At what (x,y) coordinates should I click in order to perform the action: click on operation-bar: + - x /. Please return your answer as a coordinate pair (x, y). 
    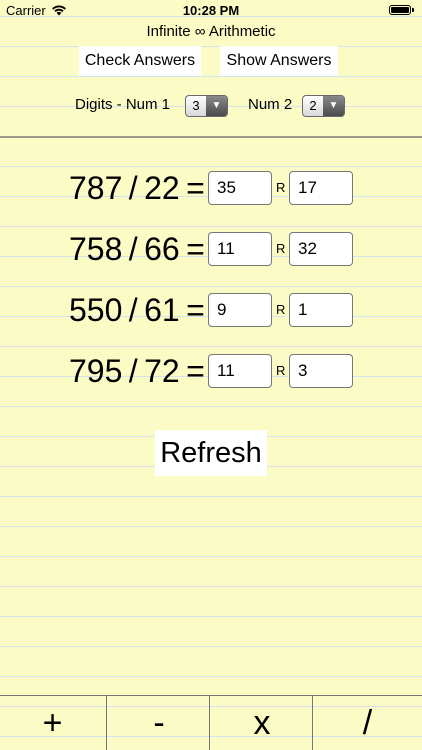
    Looking at the image, I should click on (211, 722).